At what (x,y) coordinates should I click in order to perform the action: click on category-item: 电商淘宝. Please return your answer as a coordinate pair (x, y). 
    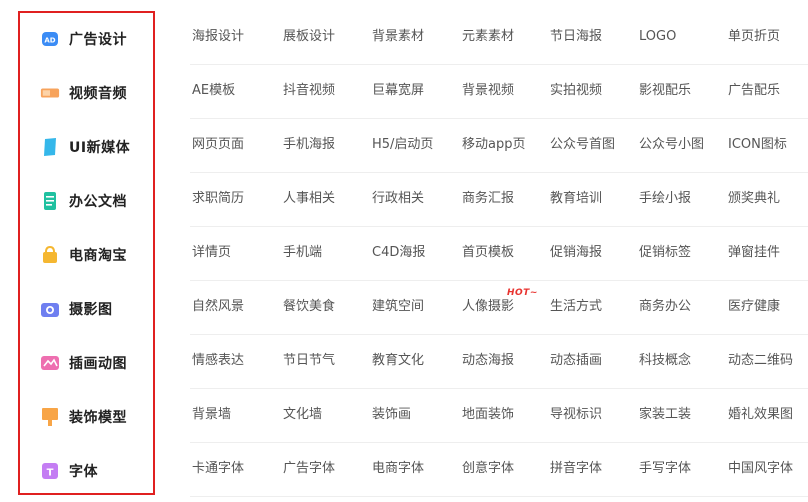
    Looking at the image, I should click on (86, 255).